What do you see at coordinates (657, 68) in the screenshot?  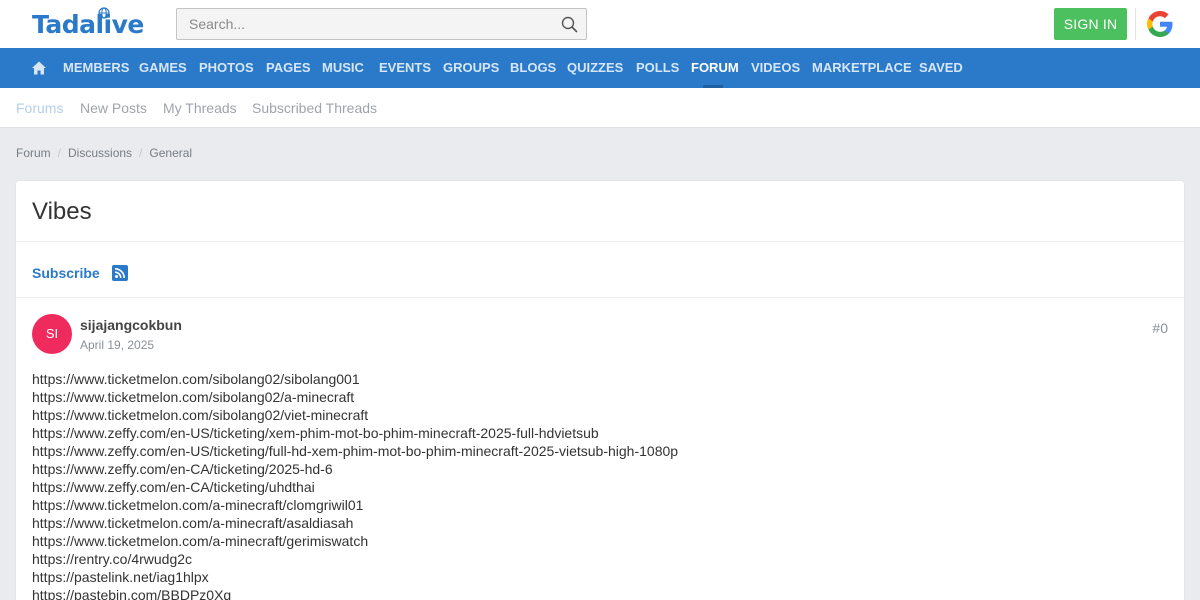 I see `nav-polls: POLLS` at bounding box center [657, 68].